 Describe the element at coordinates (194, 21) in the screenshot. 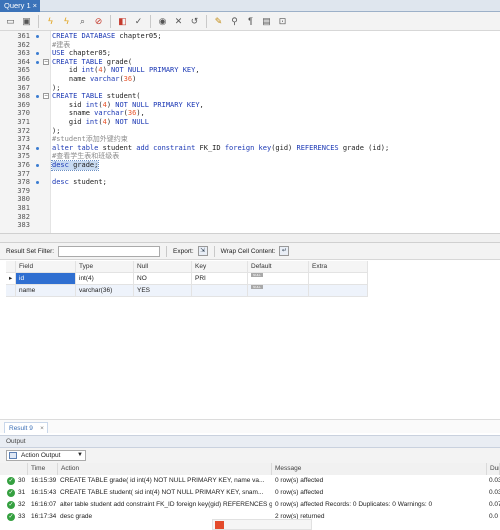

I see `rollback-icon: ↺` at that location.